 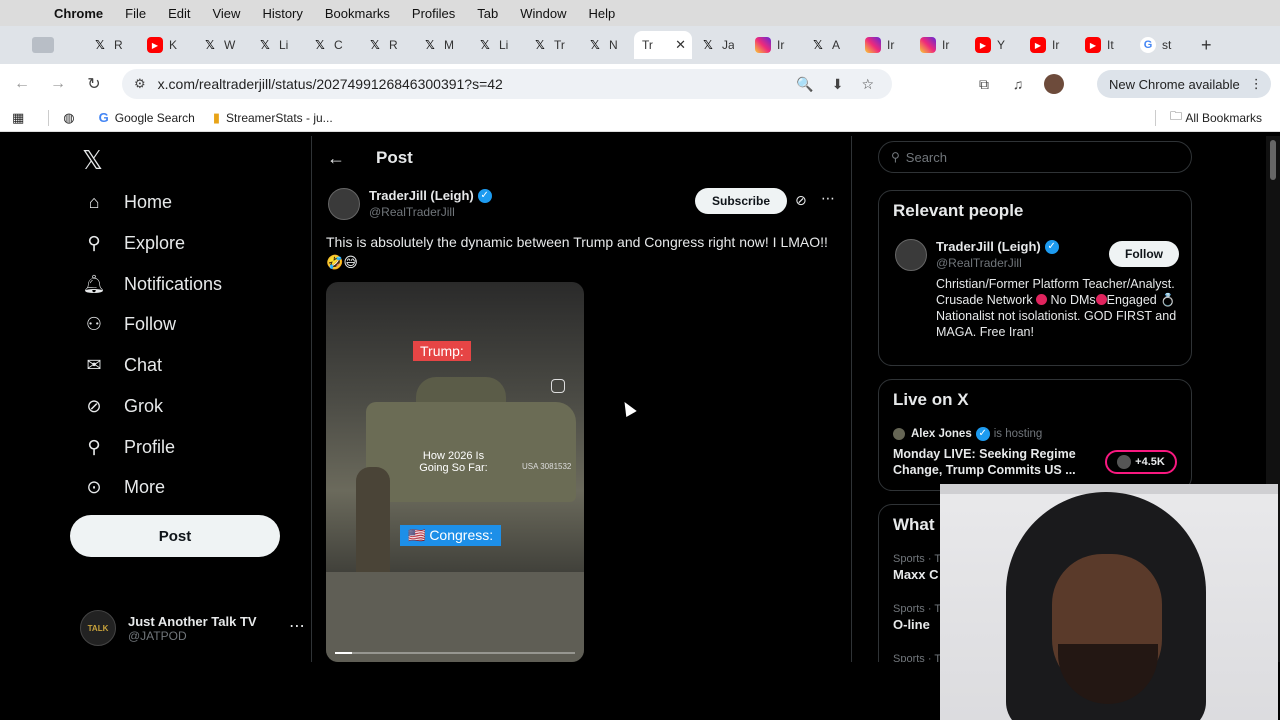 I want to click on trend-item: Sports · T O-line, so click(x=917, y=617).